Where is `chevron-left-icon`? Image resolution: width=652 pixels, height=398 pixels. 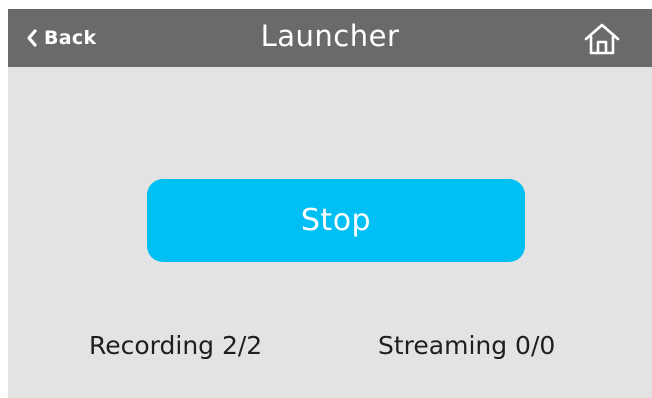 chevron-left-icon is located at coordinates (32, 38).